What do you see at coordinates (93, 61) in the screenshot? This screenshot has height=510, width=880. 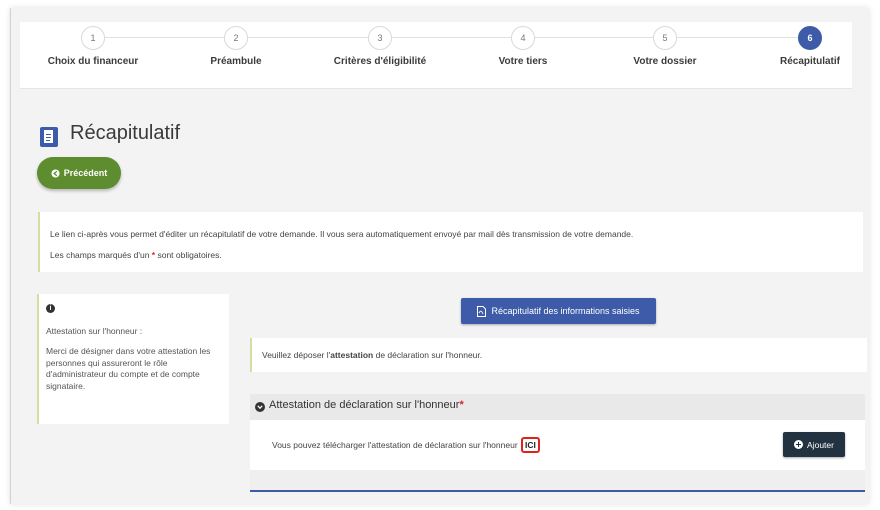 I see `step-label: Choix du financeur` at bounding box center [93, 61].